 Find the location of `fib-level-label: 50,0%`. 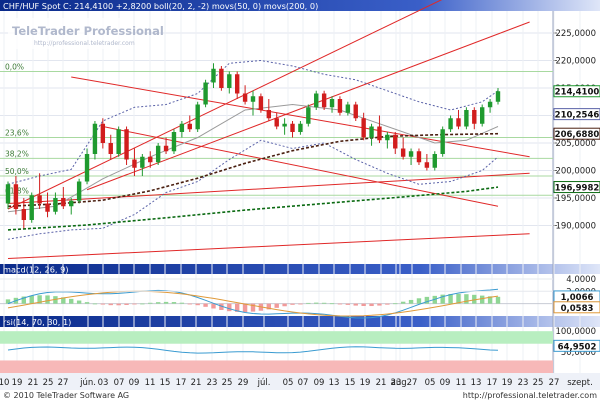

fib-level-label: 50,0% is located at coordinates (17, 171).